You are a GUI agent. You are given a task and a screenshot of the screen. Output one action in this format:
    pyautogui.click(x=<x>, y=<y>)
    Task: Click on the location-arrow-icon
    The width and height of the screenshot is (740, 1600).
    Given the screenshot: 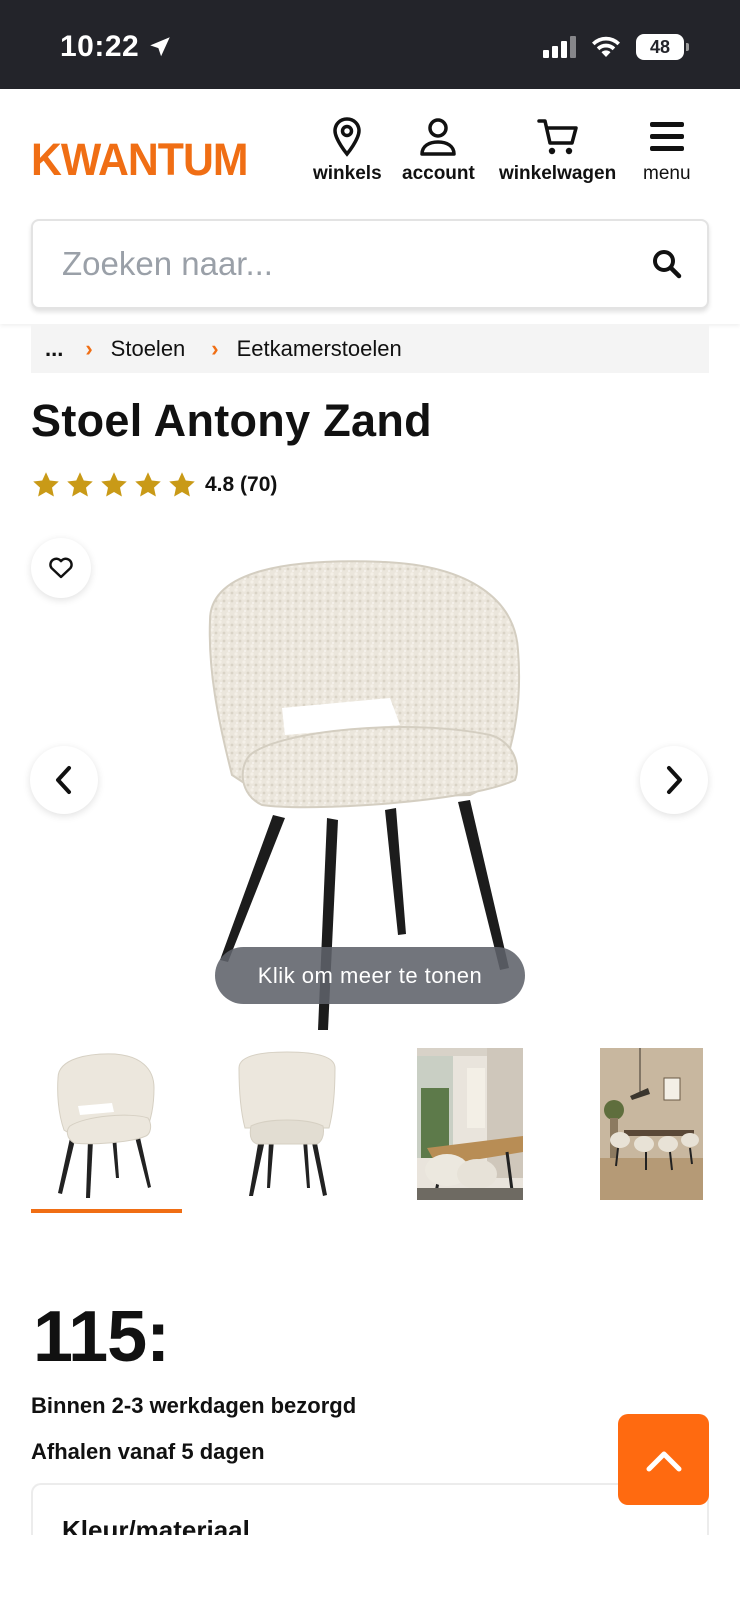 What is the action you would take?
    pyautogui.click(x=160, y=47)
    